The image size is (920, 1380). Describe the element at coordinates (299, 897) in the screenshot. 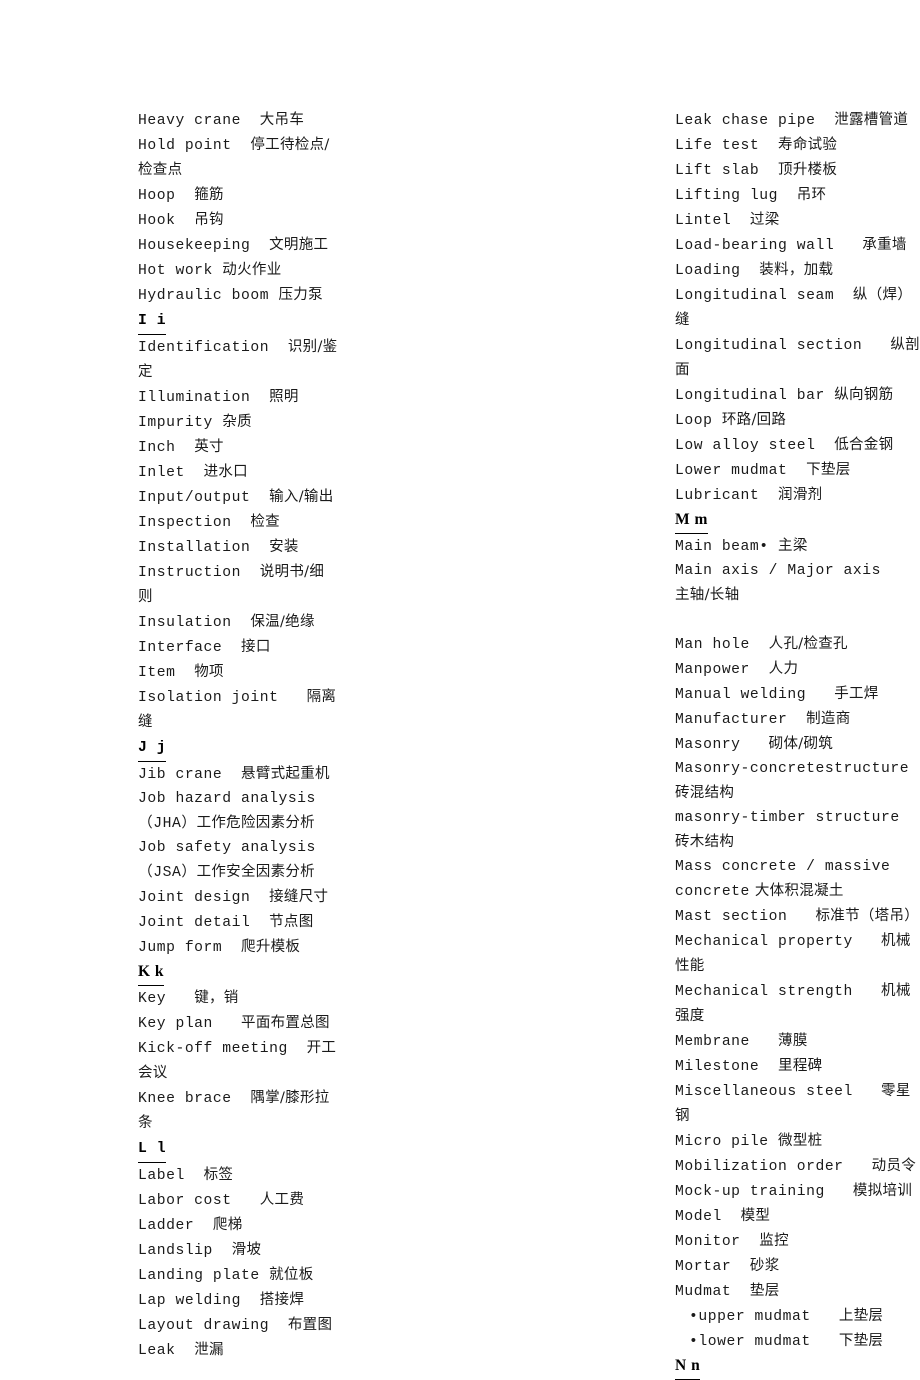

I see `entry-term-cn: 接缝尺寸` at that location.